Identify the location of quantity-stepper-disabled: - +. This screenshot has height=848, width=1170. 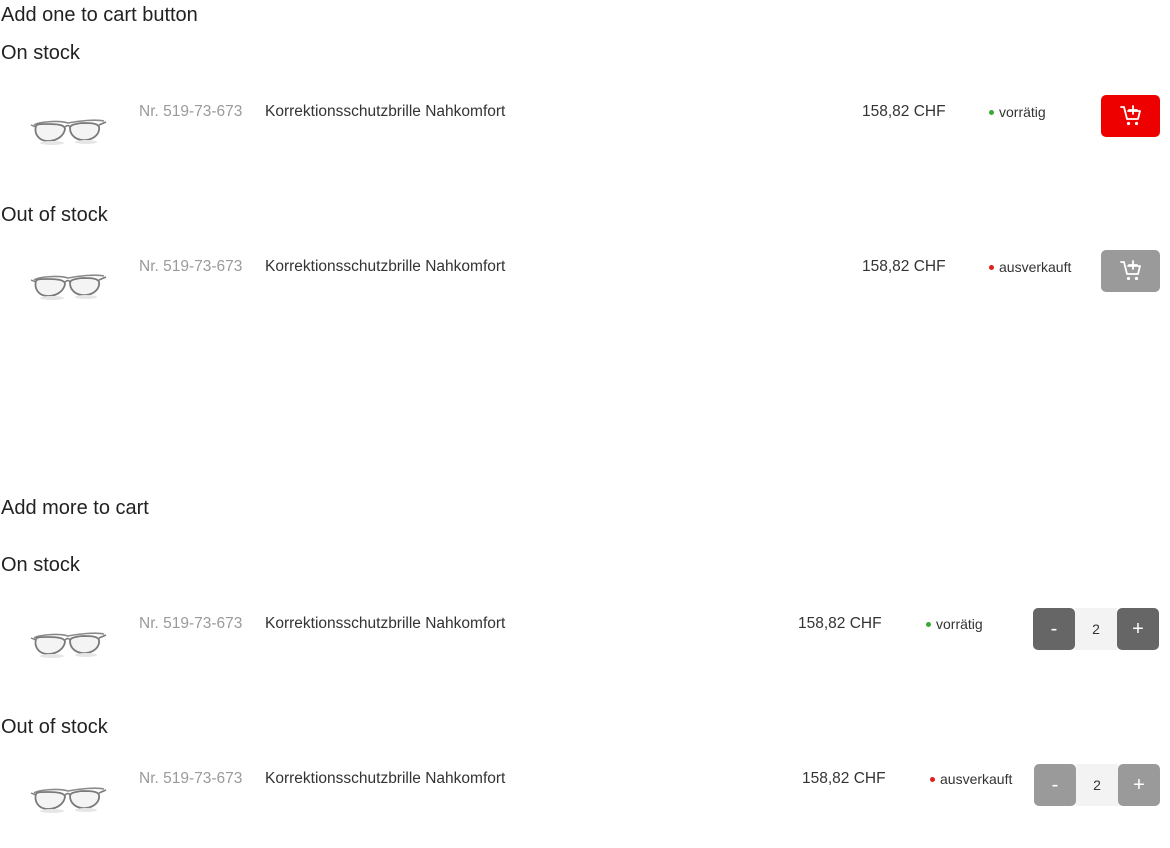
(1097, 785).